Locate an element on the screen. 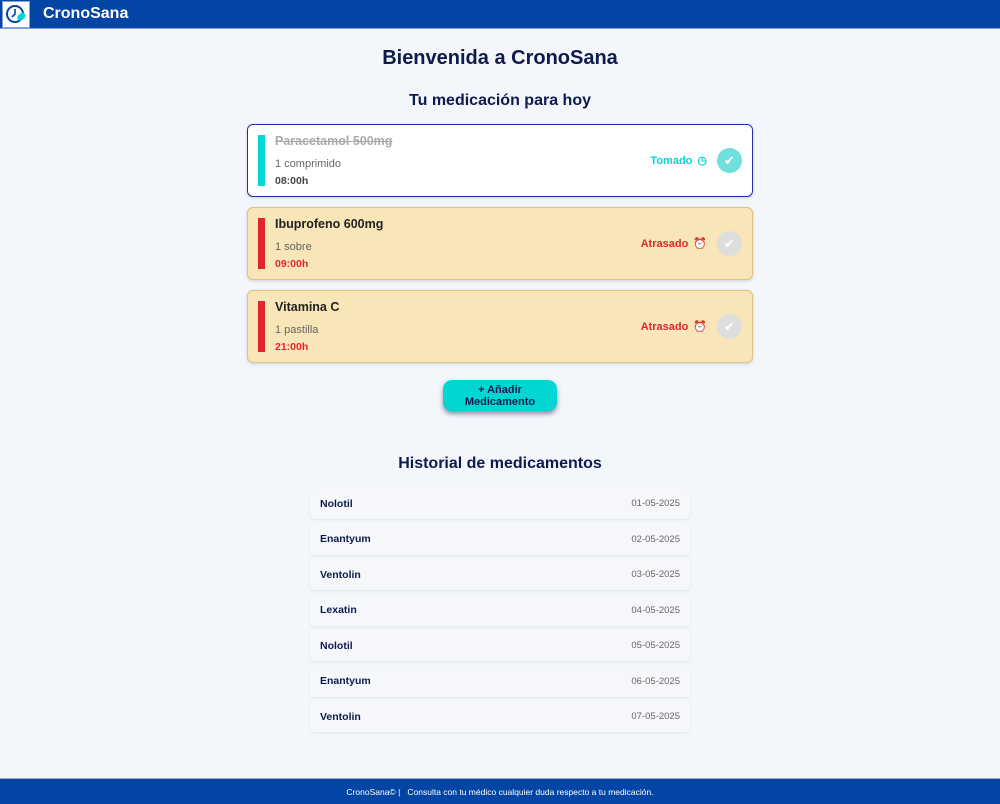 This screenshot has height=804, width=1000. medication-dose: 1 comprimido is located at coordinates (308, 164).